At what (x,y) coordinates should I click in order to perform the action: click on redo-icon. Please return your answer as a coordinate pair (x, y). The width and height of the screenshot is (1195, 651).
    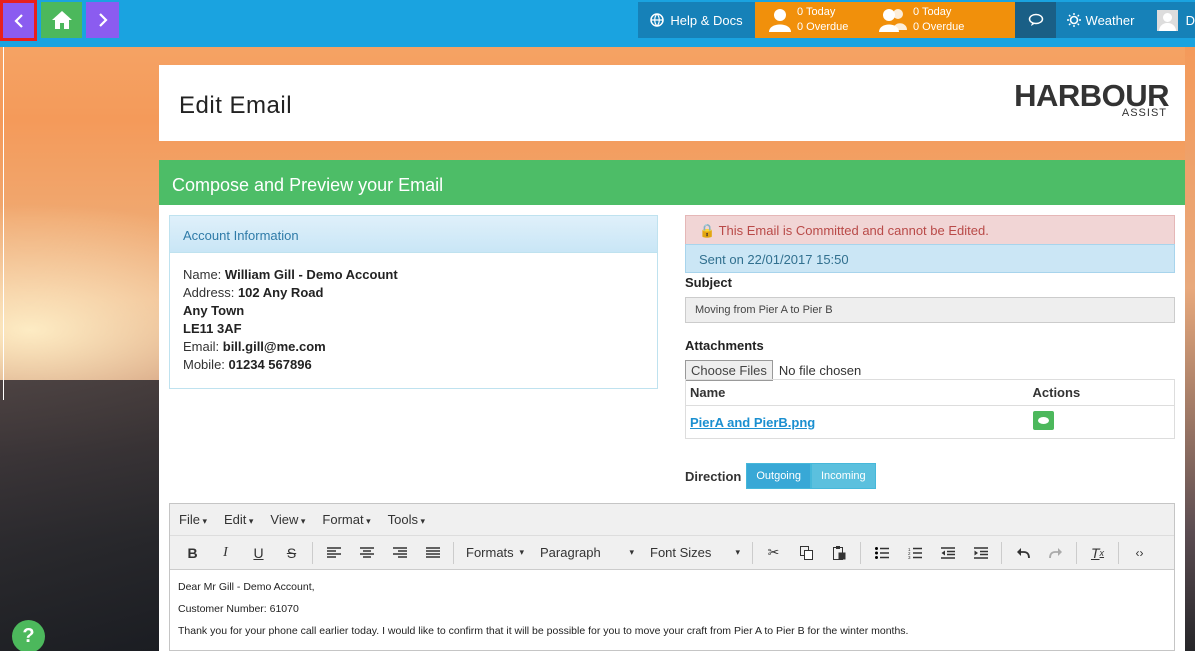
    Looking at the image, I should click on (1055, 553).